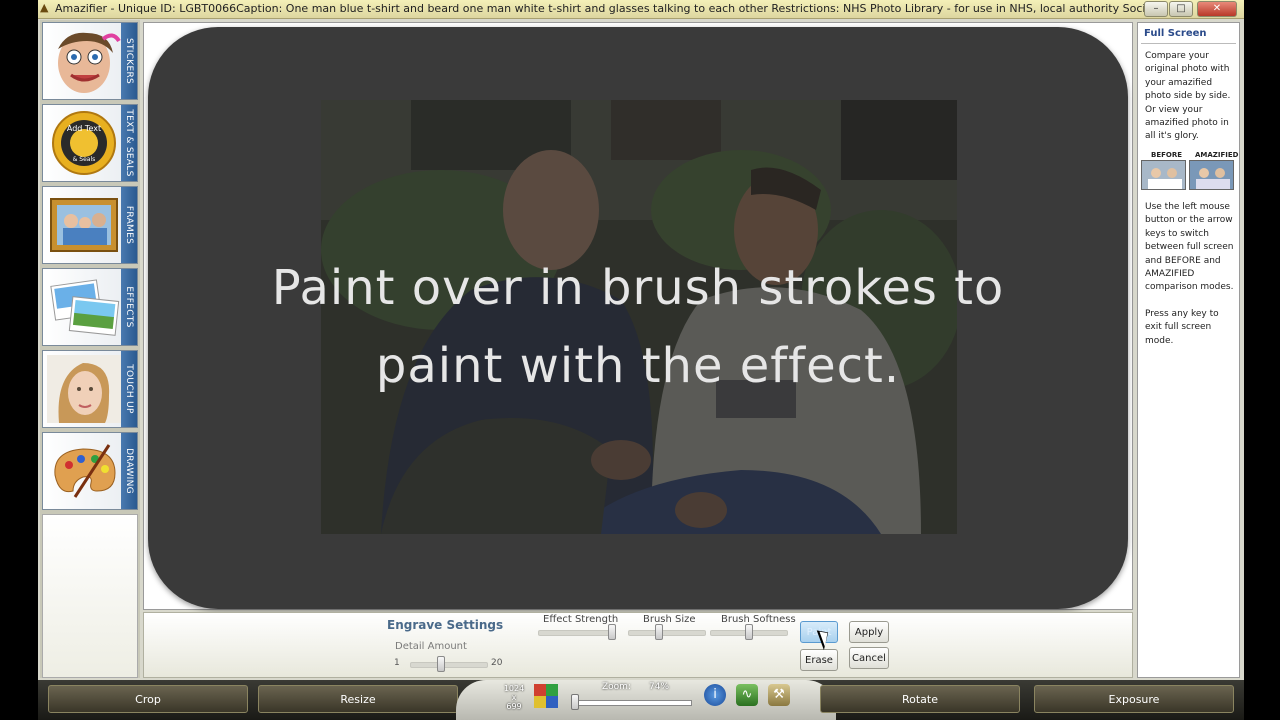  What do you see at coordinates (546, 696) in the screenshot?
I see `color-picker-icon` at bounding box center [546, 696].